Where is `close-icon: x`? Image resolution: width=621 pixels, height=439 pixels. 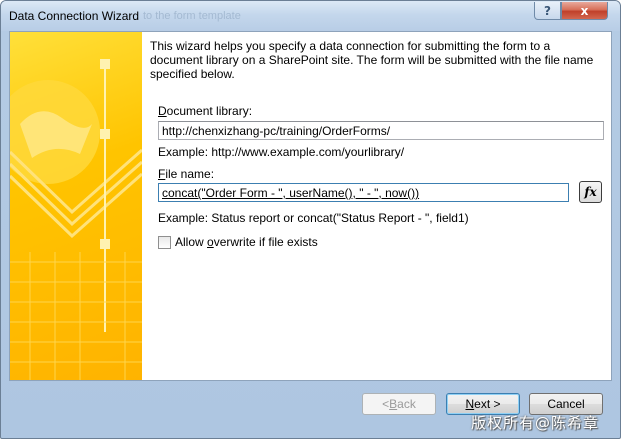 close-icon: x is located at coordinates (584, 10).